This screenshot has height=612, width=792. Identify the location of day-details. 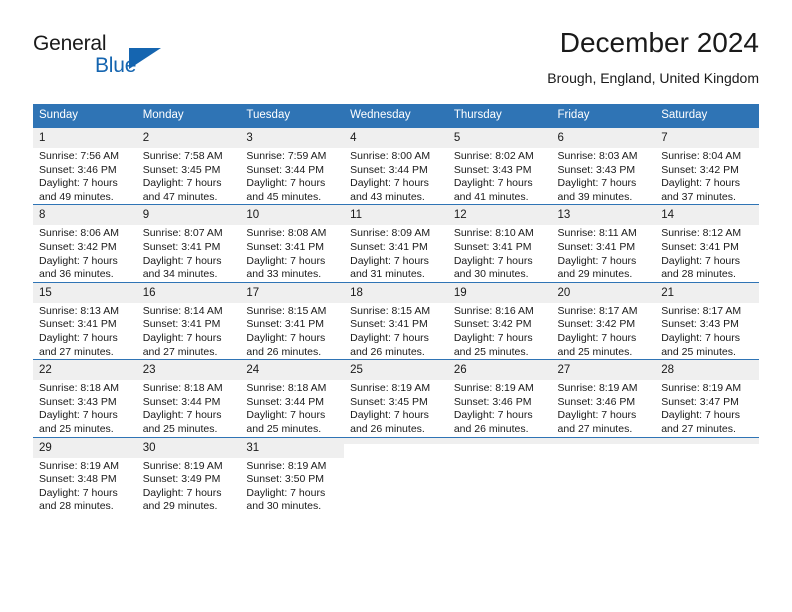
(500, 445).